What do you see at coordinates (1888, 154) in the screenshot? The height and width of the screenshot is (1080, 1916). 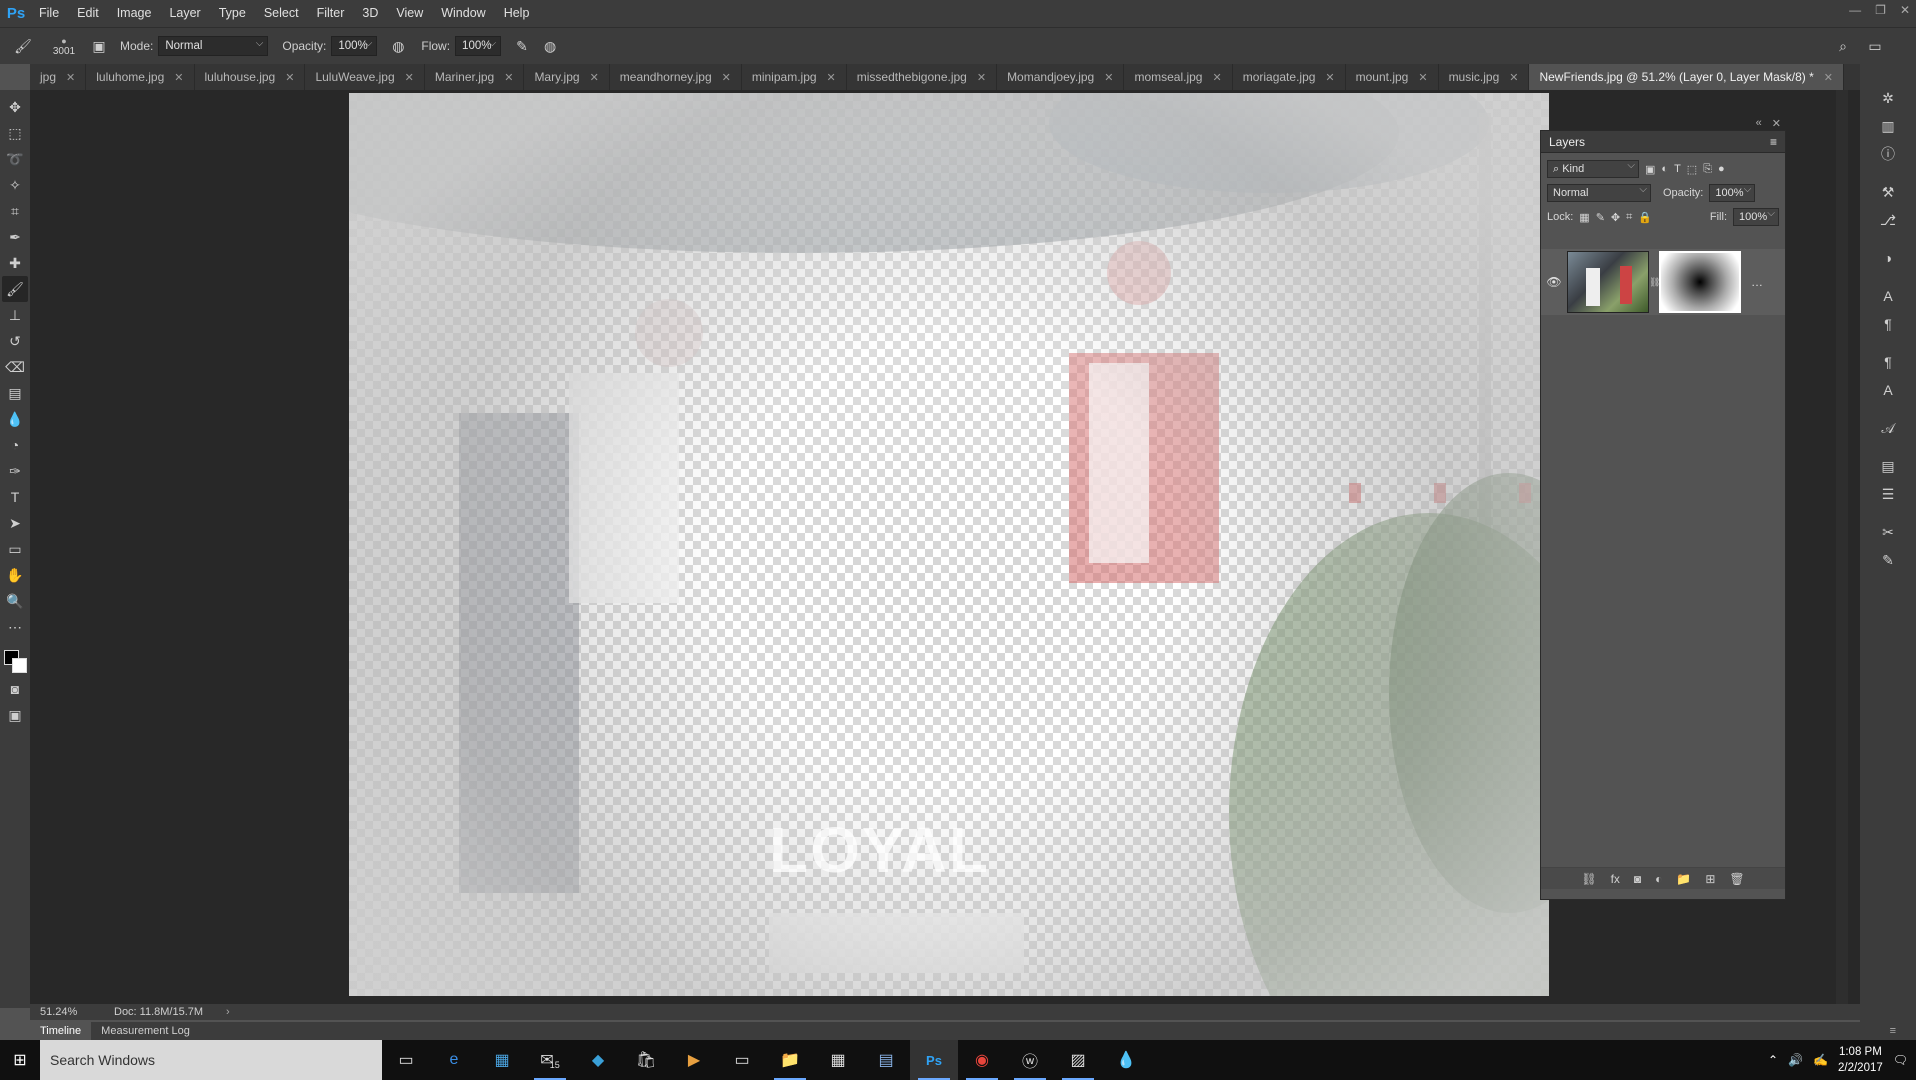 I see `info-panel-icon: ⓘ` at bounding box center [1888, 154].